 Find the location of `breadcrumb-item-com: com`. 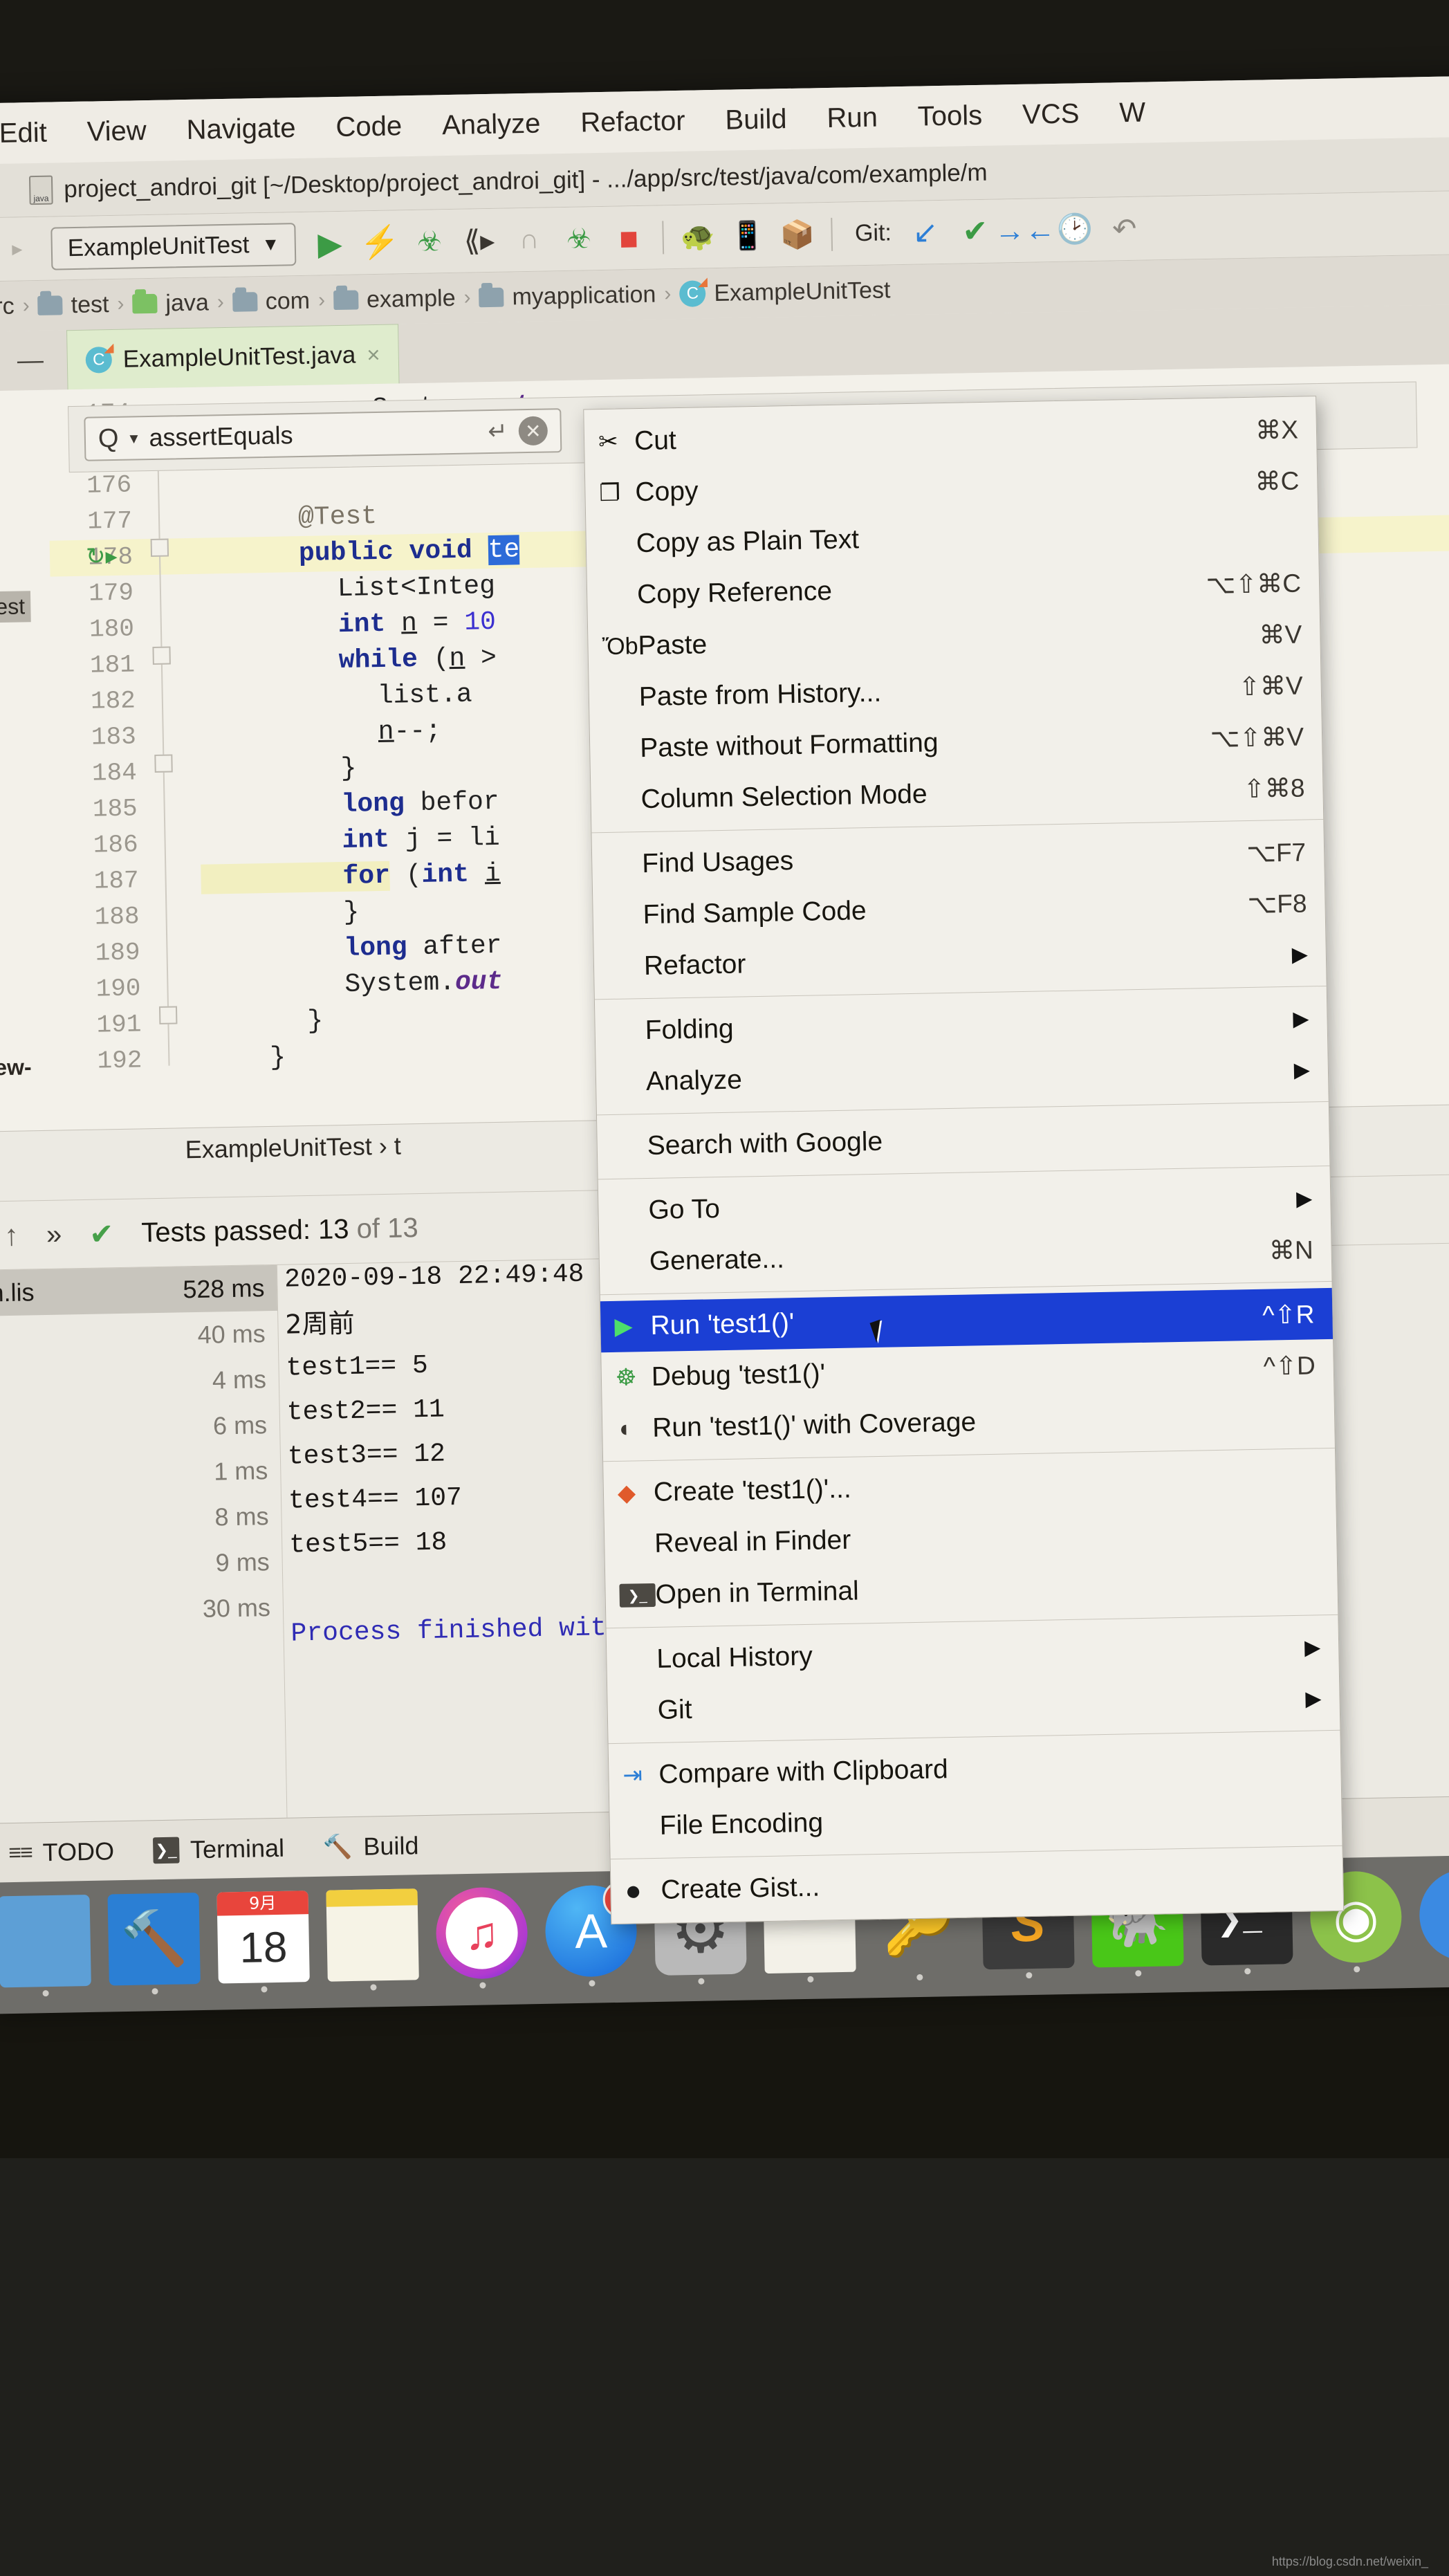

breadcrumb-item-com: com is located at coordinates (287, 301).